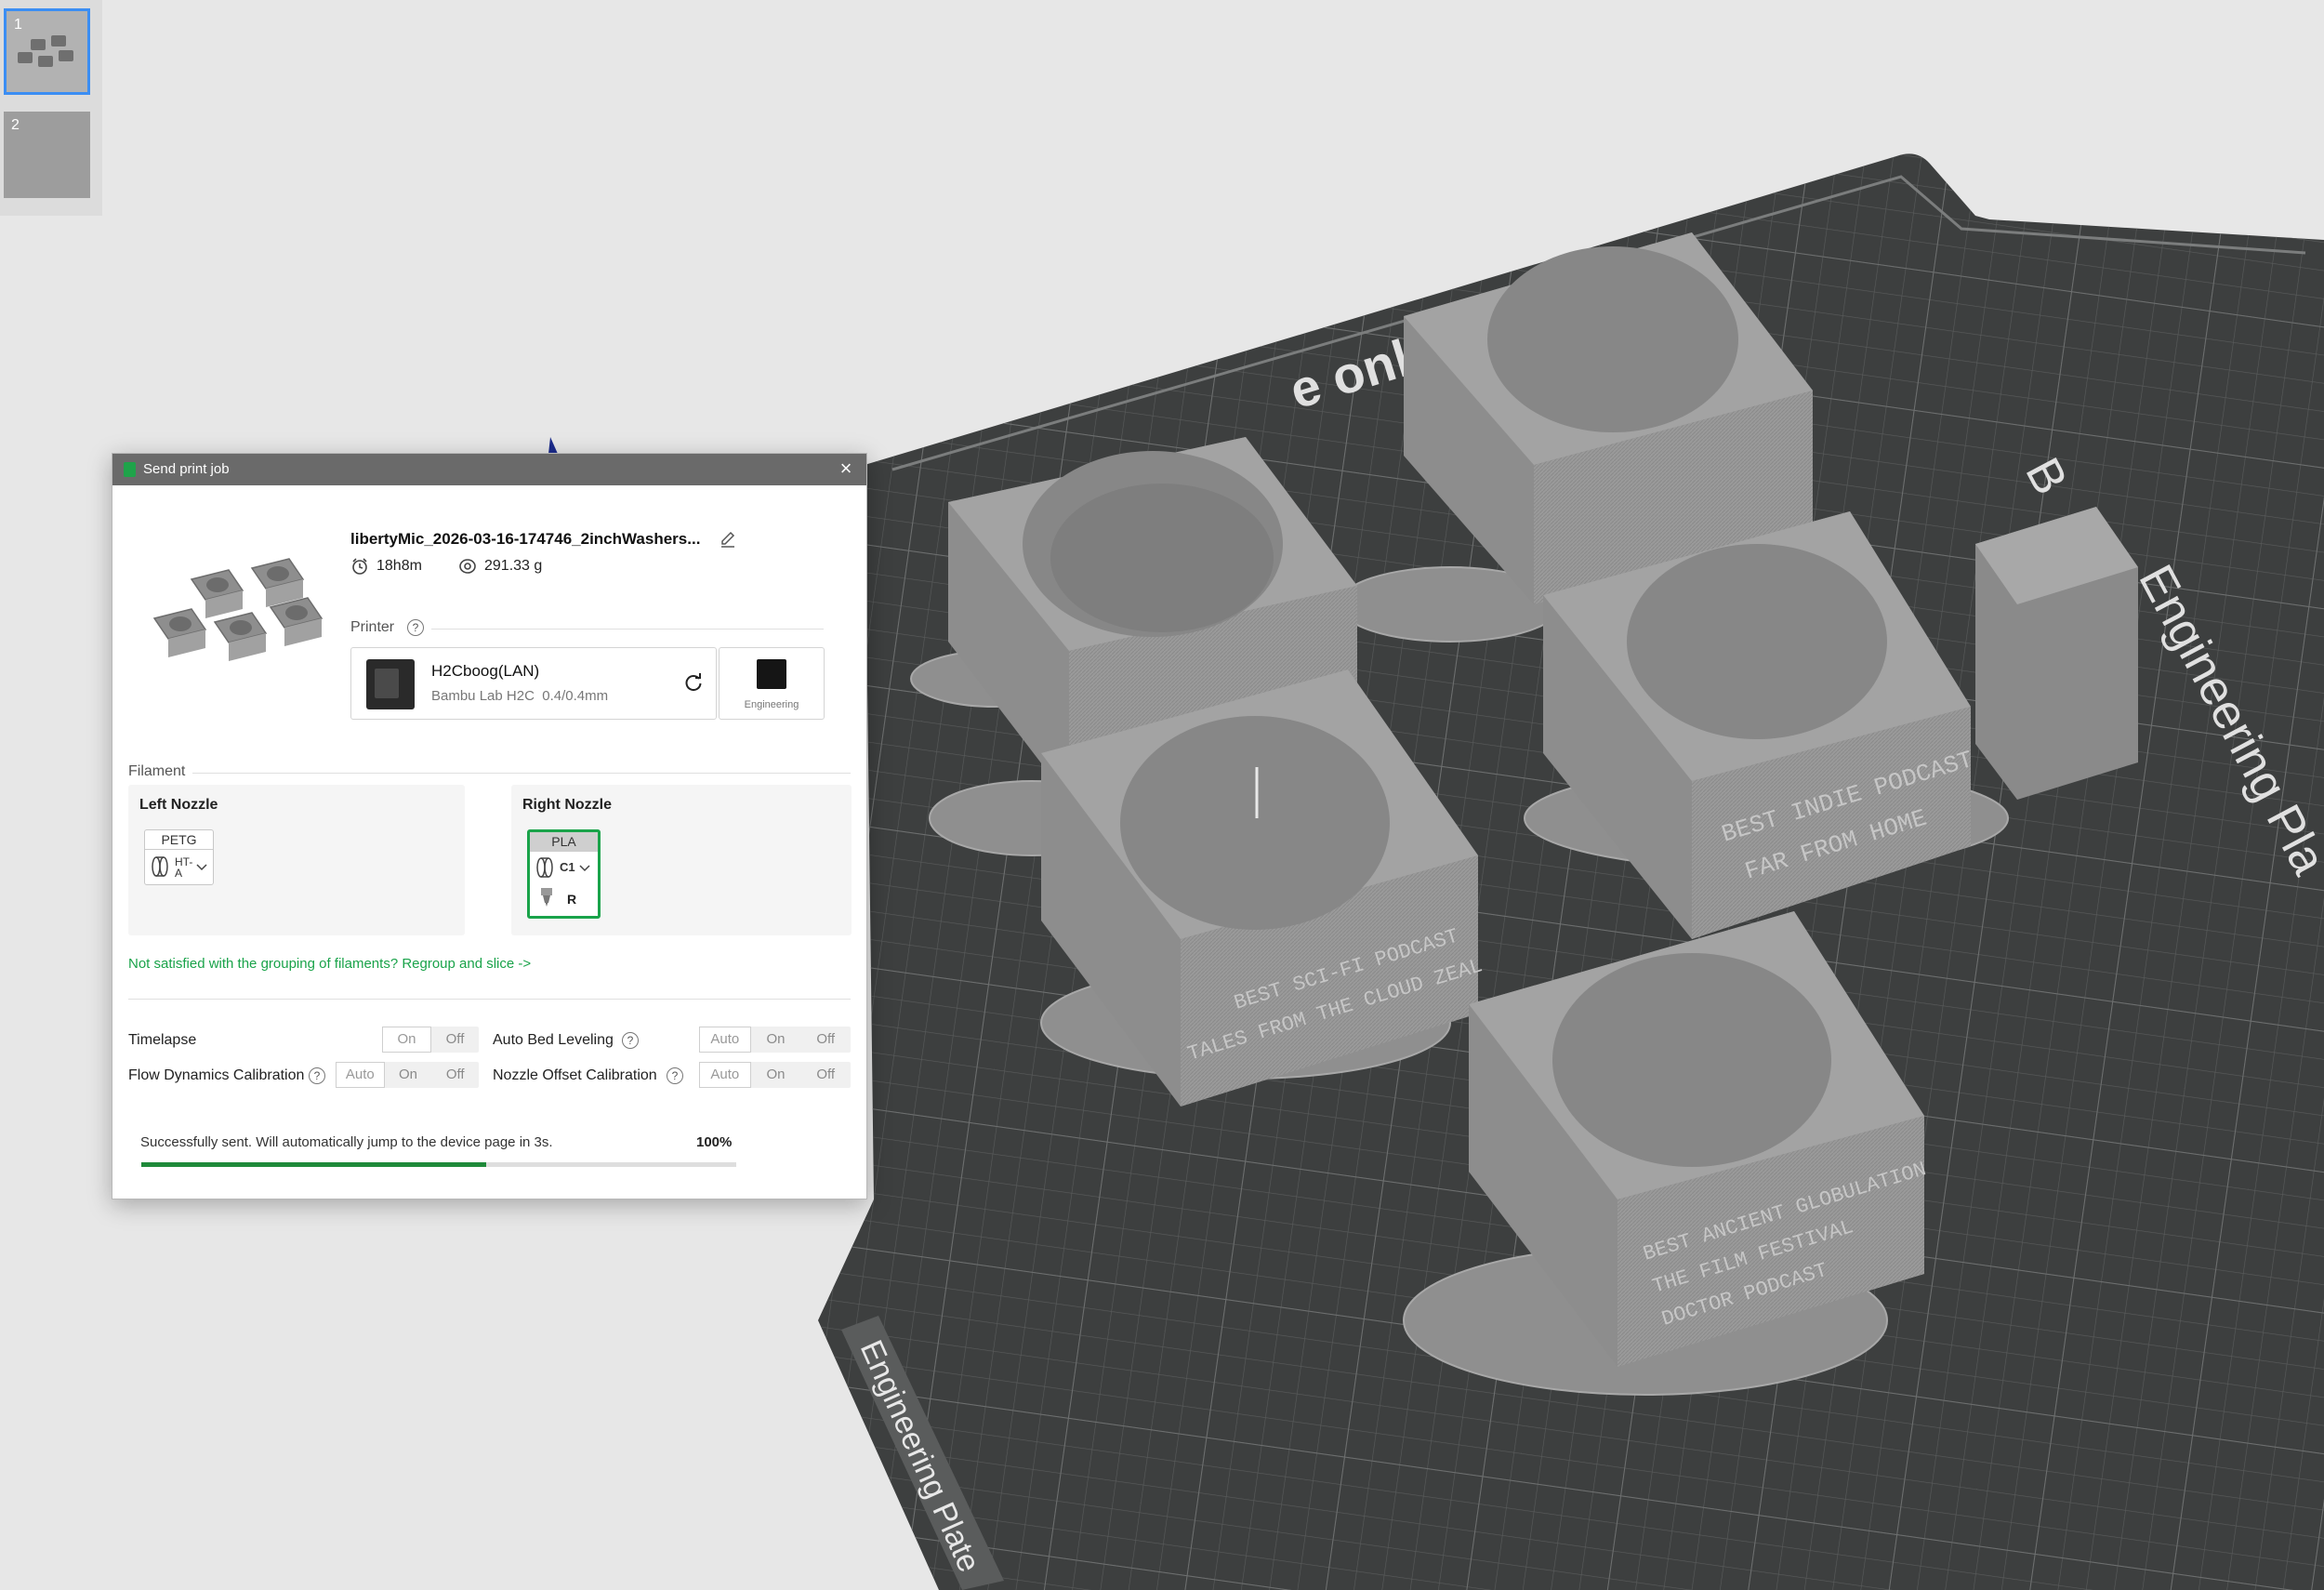 The height and width of the screenshot is (1590, 2324). What do you see at coordinates (455, 1040) in the screenshot?
I see `timelapse-off-option: Off` at bounding box center [455, 1040].